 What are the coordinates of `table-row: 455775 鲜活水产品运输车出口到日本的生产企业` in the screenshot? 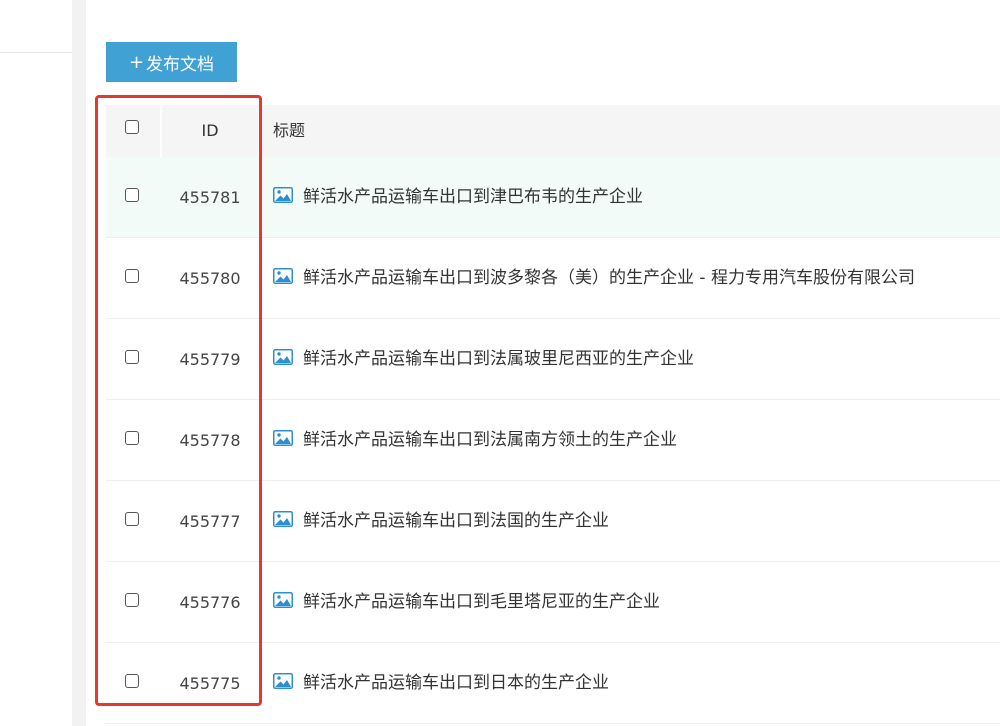 It's located at (553, 683).